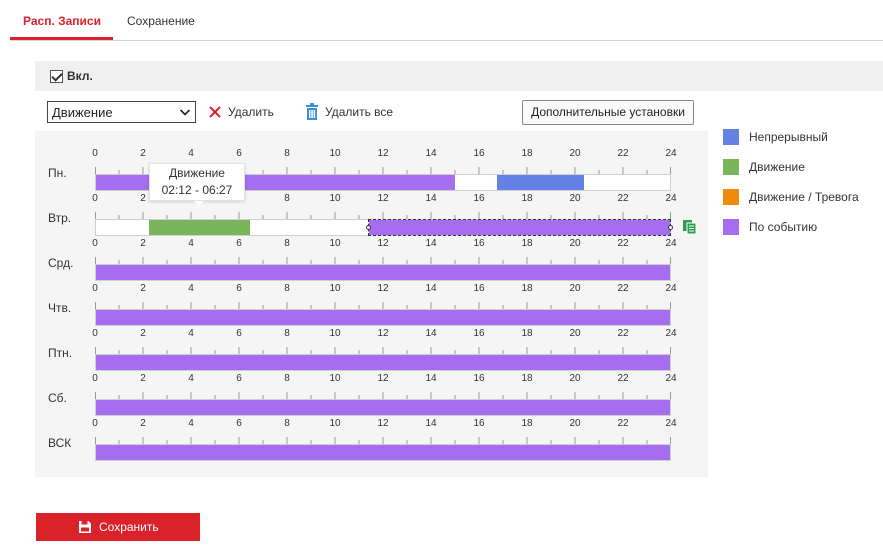  Describe the element at coordinates (197, 190) in the screenshot. I see `tooltip-range: 02:12 - 06:27` at that location.